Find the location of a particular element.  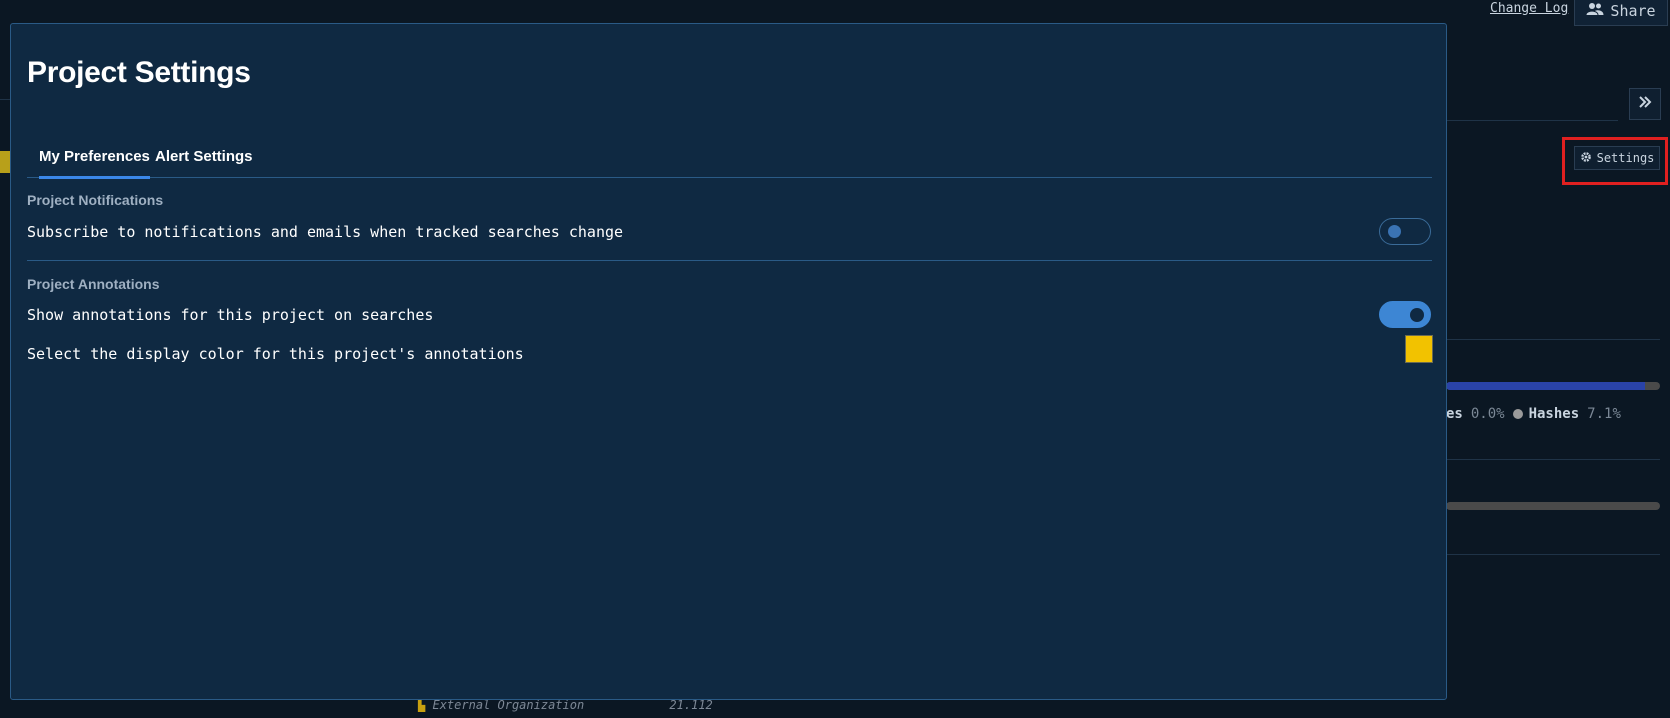

distribution-bar-fill is located at coordinates (1545, 386).